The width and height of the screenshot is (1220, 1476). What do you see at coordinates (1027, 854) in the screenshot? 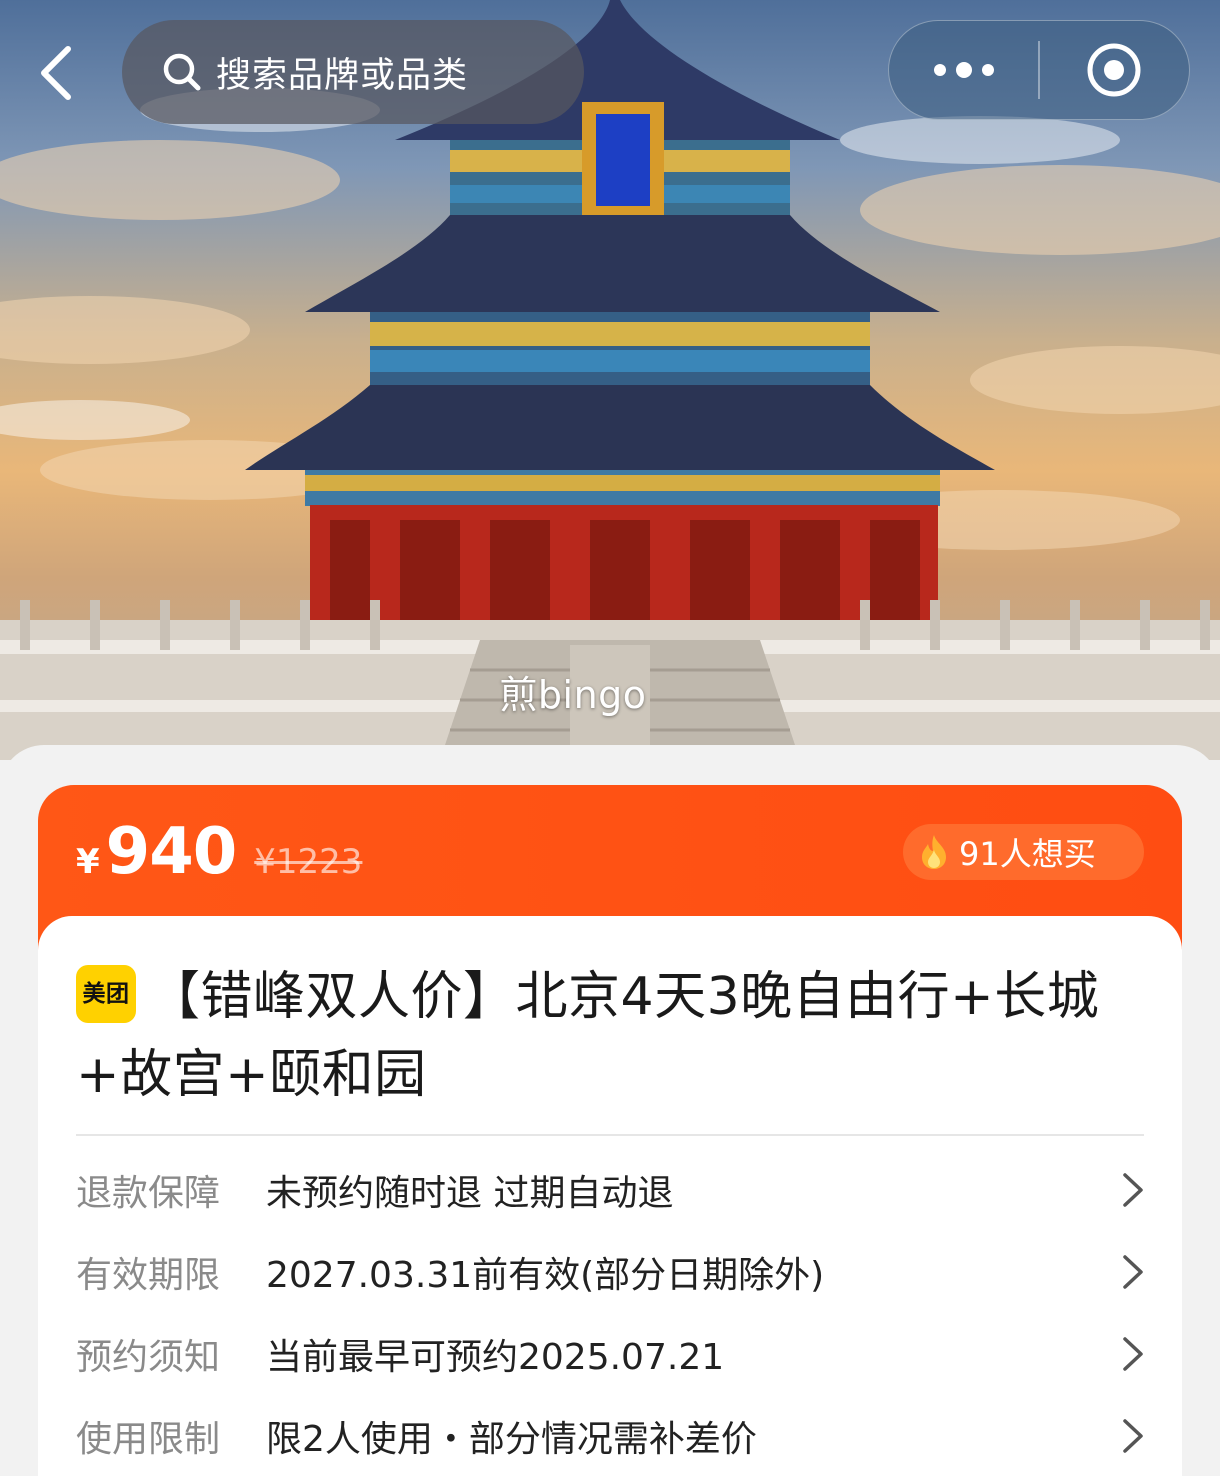
I see `want-count-text: 91人想买` at bounding box center [1027, 854].